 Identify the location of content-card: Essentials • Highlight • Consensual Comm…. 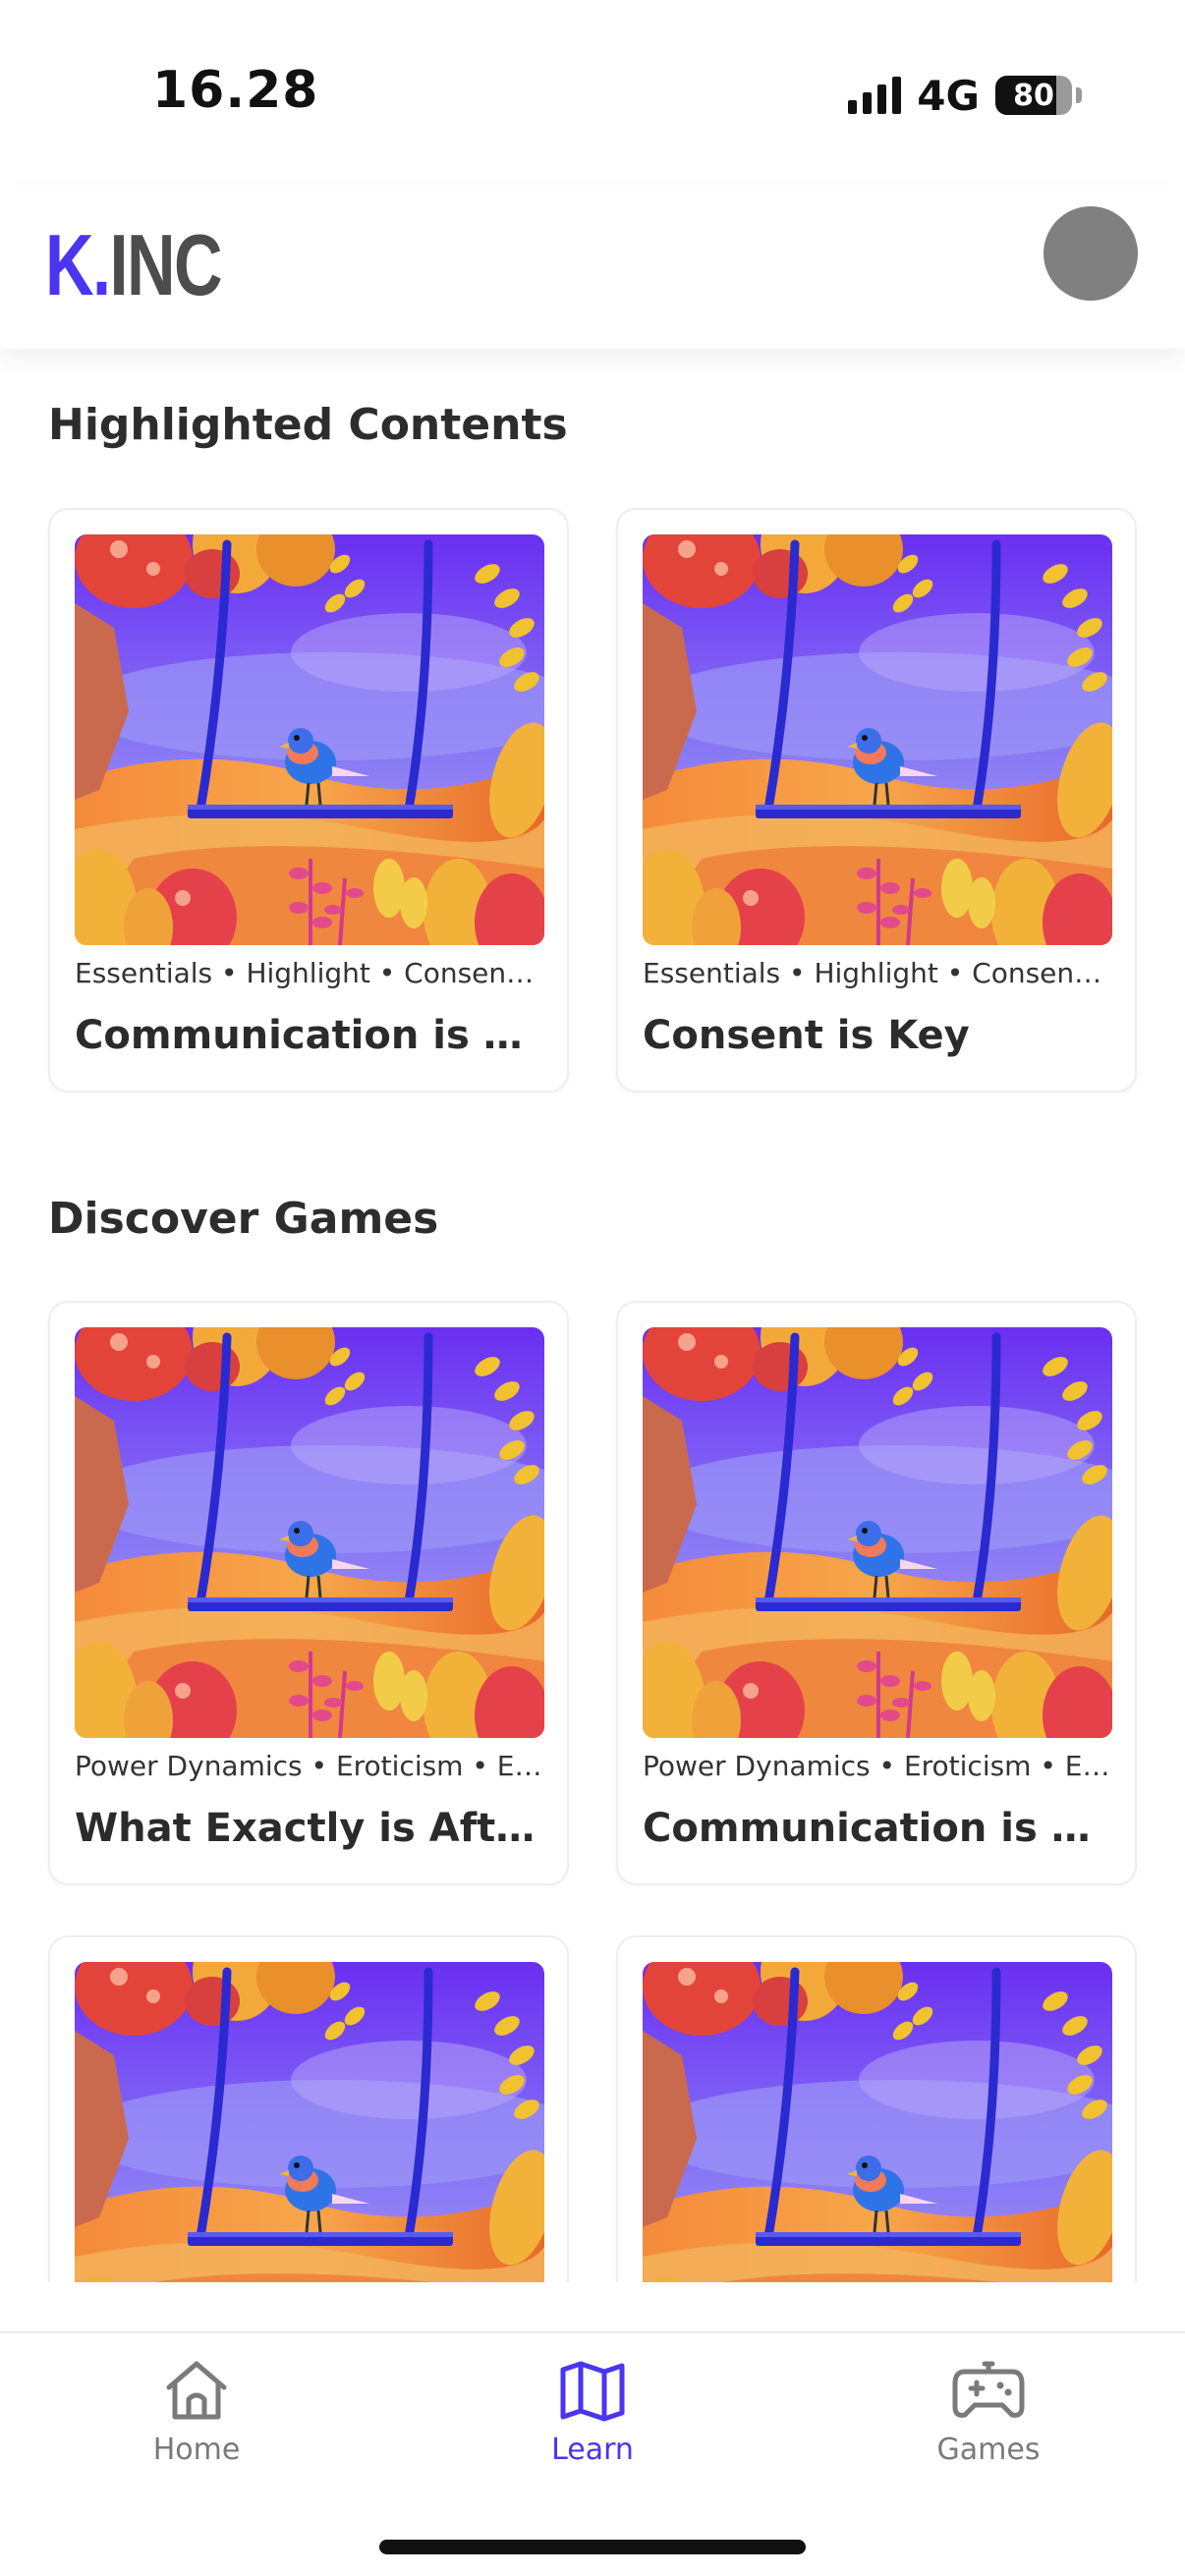
(309, 800).